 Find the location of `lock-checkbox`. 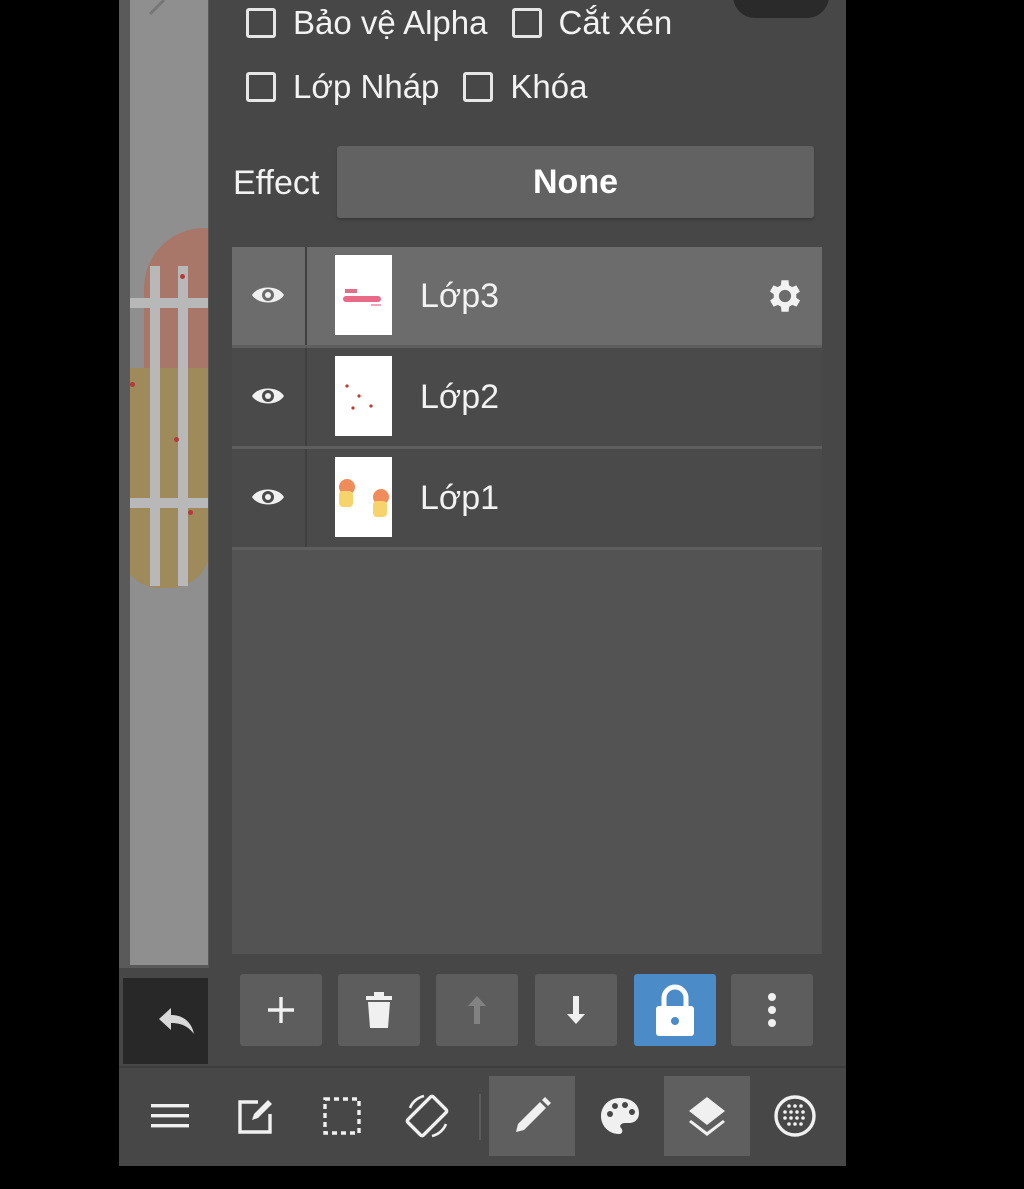

lock-checkbox is located at coordinates (478, 87).